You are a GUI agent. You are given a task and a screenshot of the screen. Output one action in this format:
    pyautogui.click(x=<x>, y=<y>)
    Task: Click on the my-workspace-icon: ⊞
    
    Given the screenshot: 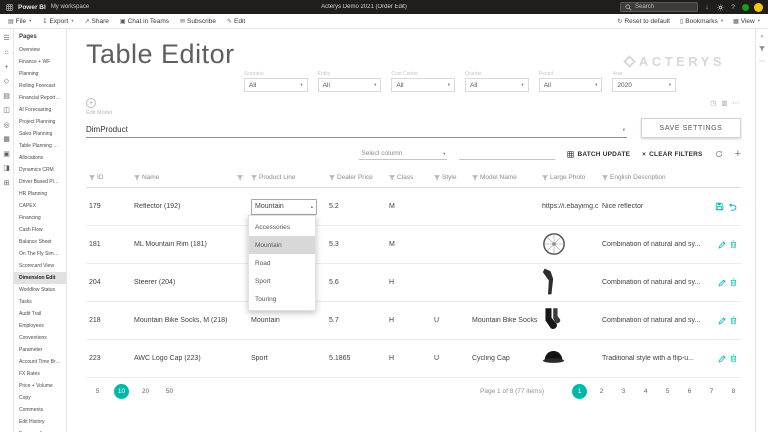 What is the action you would take?
    pyautogui.click(x=7, y=183)
    